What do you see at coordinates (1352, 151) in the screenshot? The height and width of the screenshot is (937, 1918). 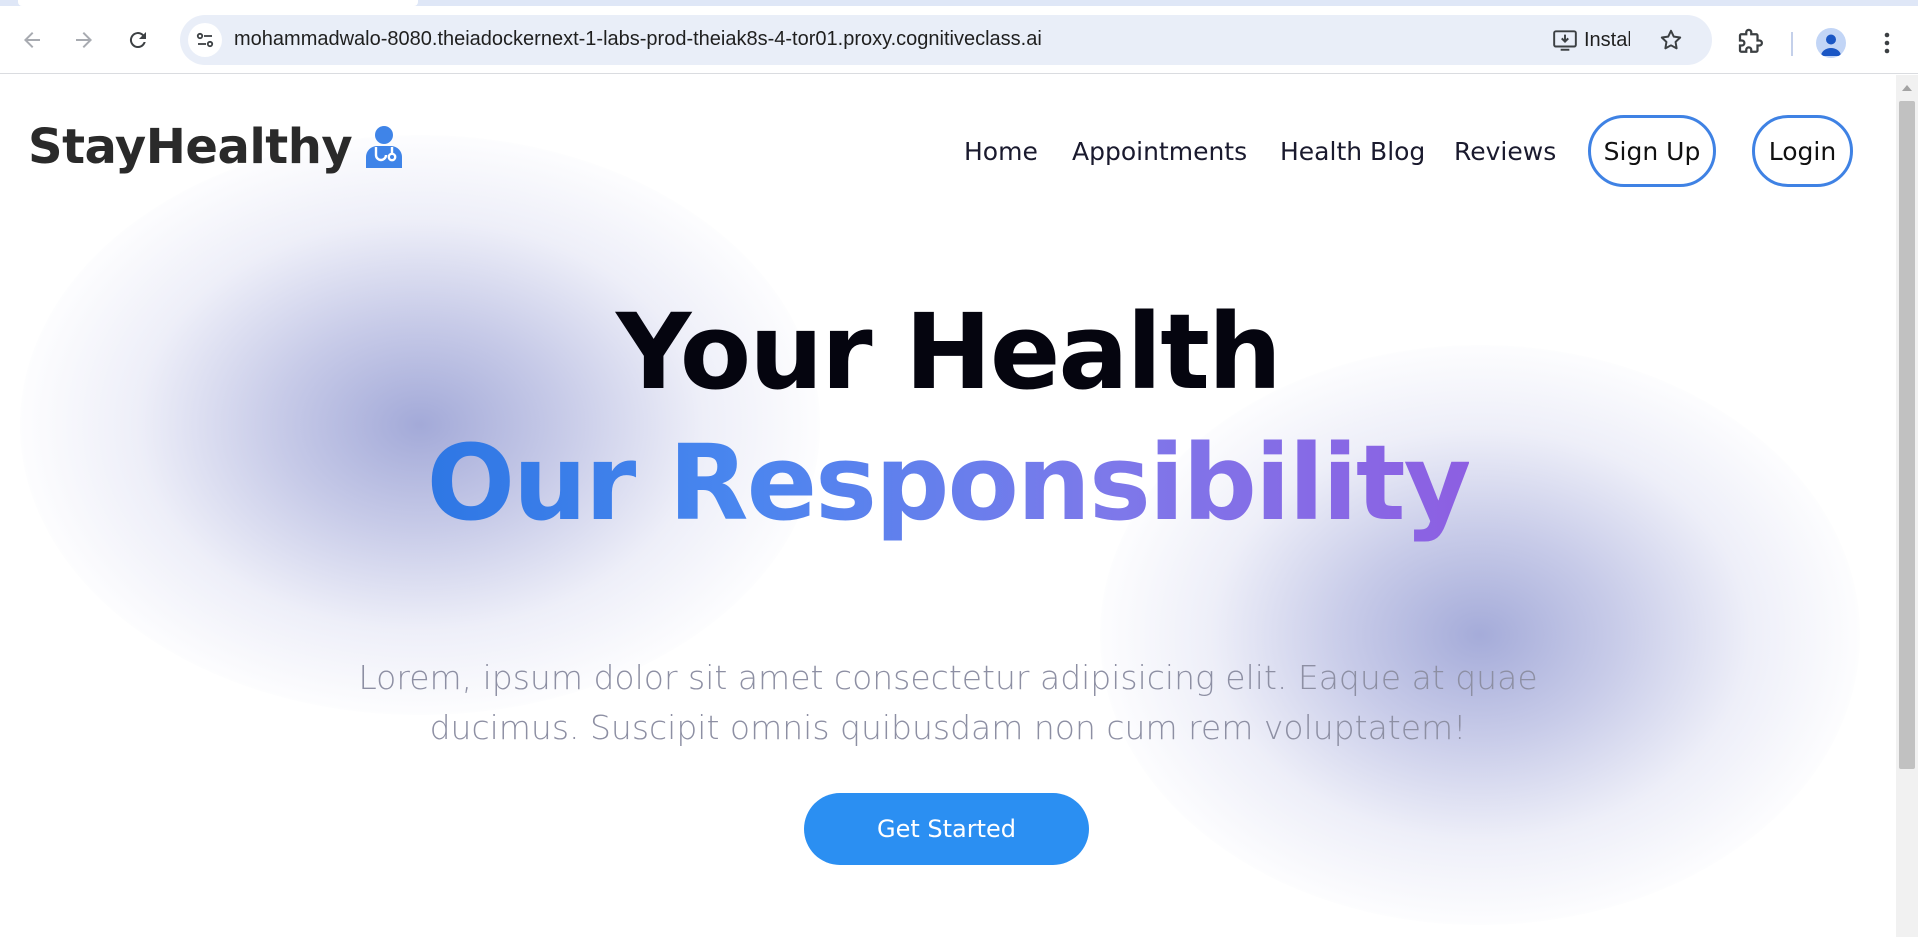 I see `nav-health-blog: Health Blog` at bounding box center [1352, 151].